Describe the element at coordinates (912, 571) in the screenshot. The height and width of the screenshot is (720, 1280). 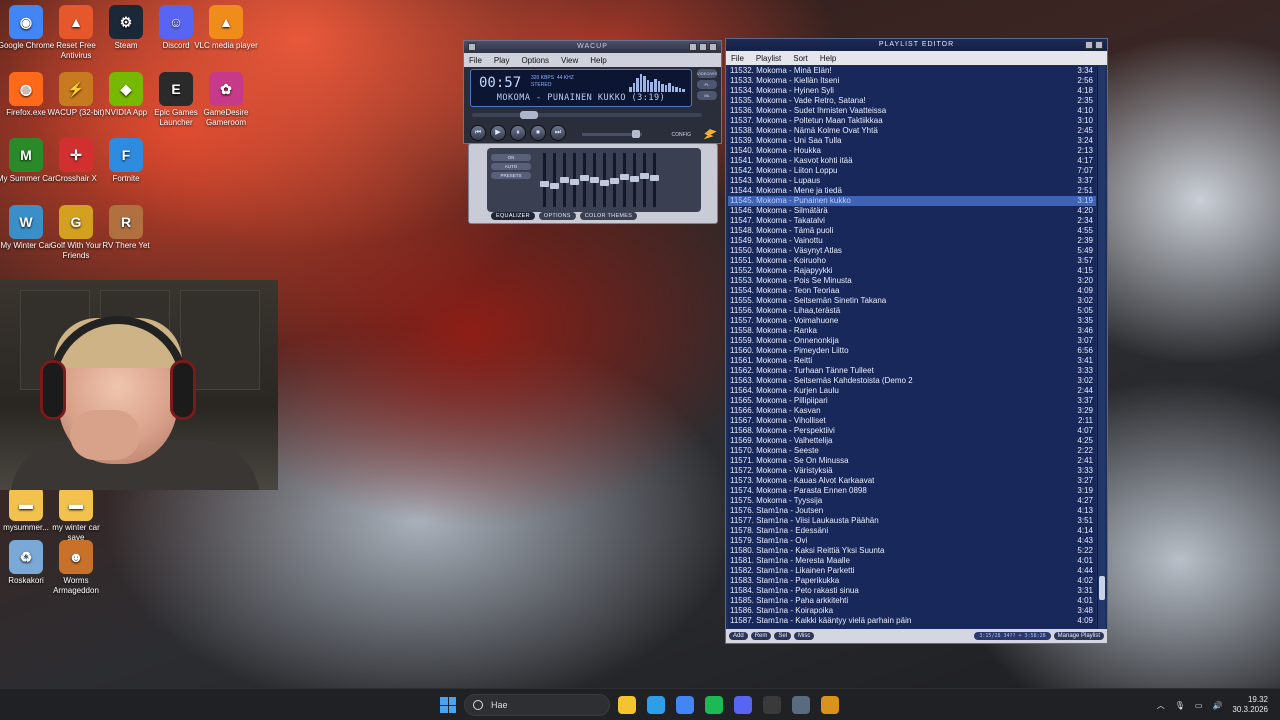
I see `playlist-row: 11582. Stam1na - Likainen Parketti 4:44` at that location.